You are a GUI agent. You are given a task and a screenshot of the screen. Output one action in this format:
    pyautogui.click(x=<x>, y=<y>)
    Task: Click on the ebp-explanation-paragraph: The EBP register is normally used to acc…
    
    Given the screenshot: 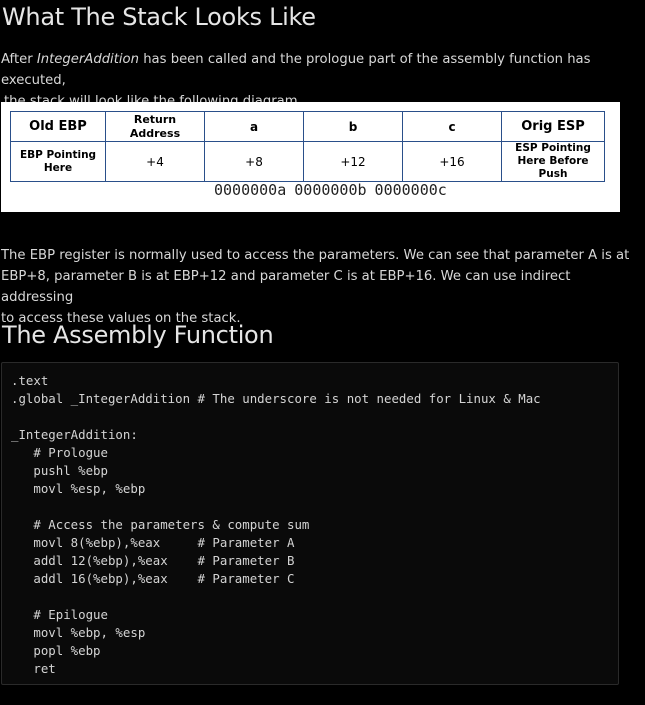 What is the action you would take?
    pyautogui.click(x=321, y=287)
    